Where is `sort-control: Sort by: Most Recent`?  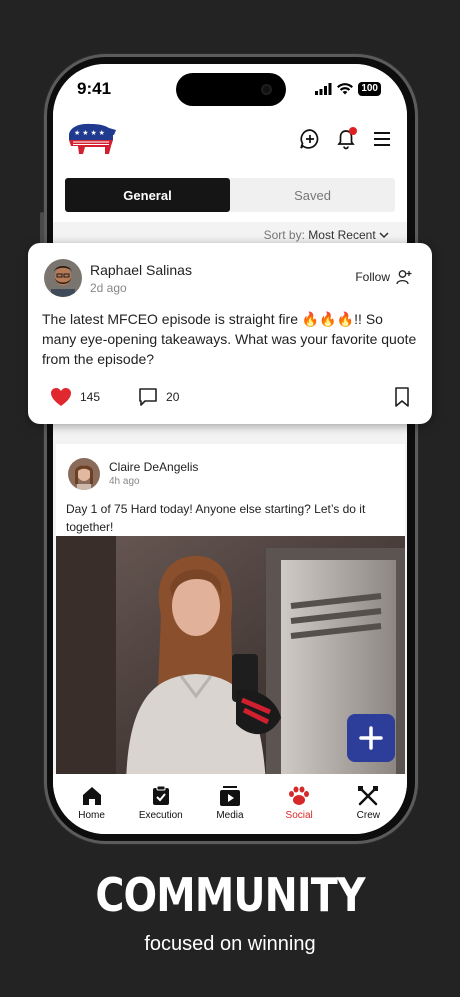
sort-control: Sort by: Most Recent is located at coordinates (326, 235).